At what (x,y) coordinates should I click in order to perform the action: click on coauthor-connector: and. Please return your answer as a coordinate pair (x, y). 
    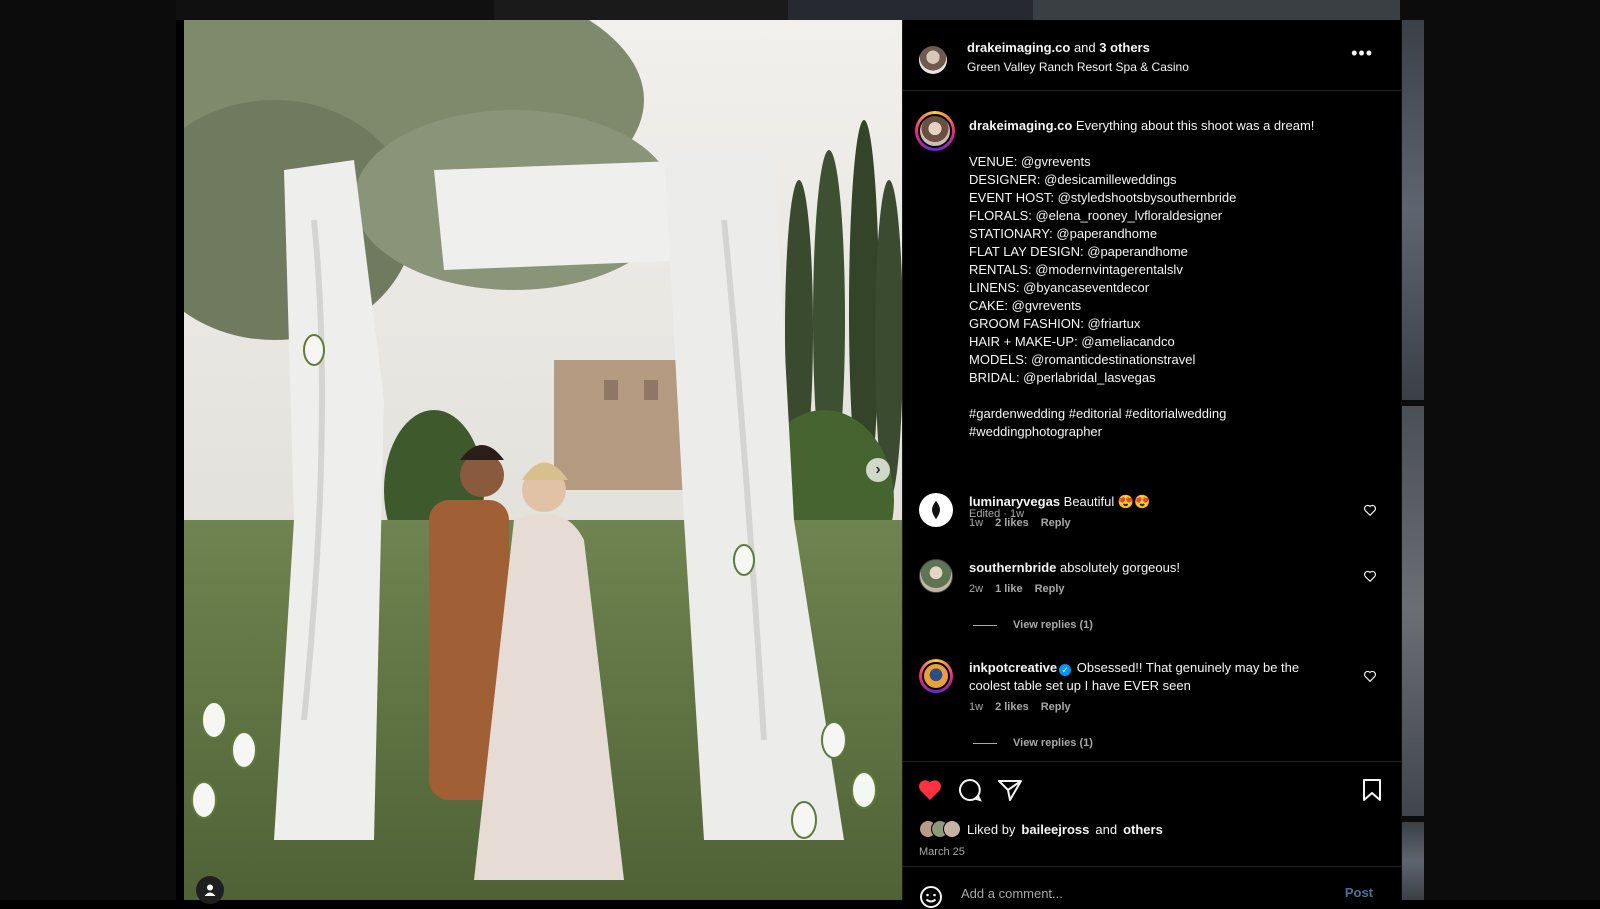
    Looking at the image, I should click on (1084, 47).